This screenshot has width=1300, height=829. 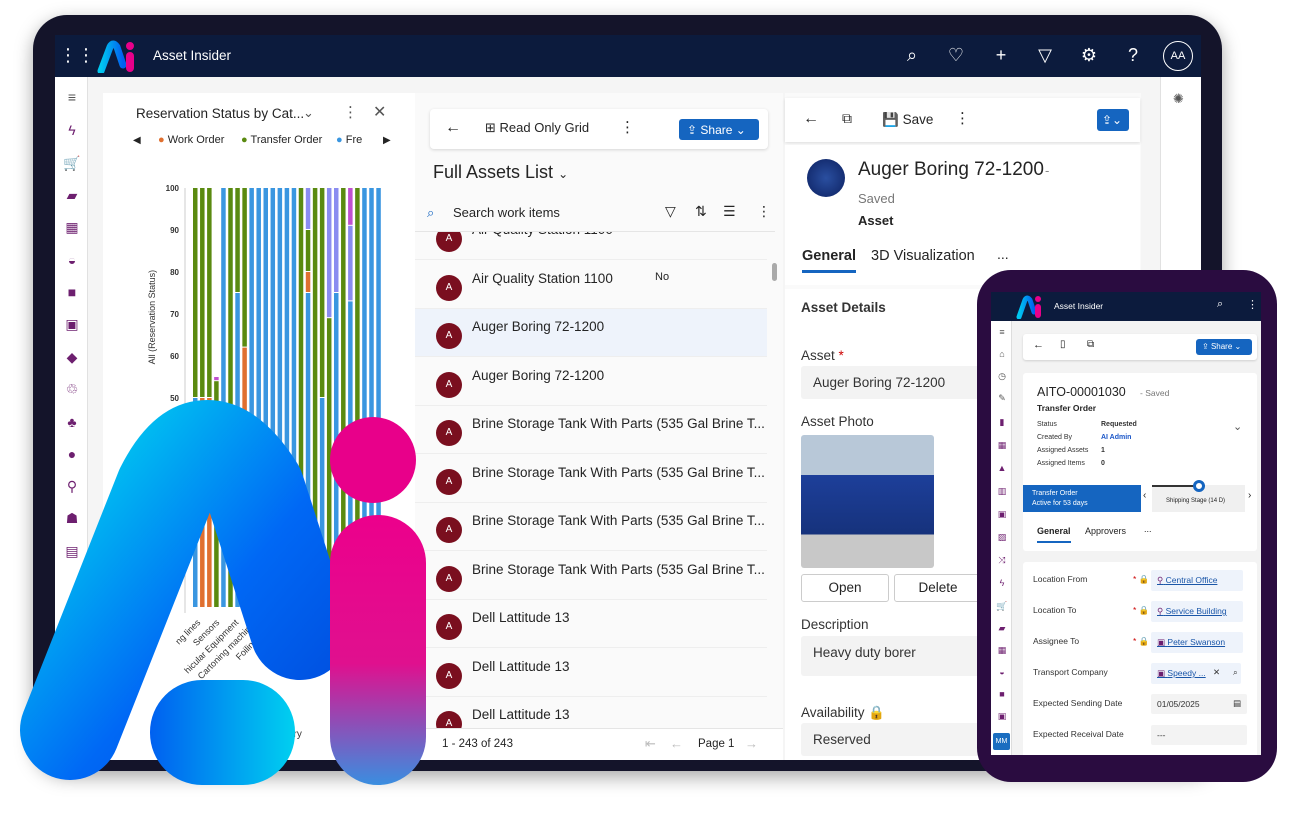 What do you see at coordinates (72, 389) in the screenshot?
I see `recycle-icon: ♲` at bounding box center [72, 389].